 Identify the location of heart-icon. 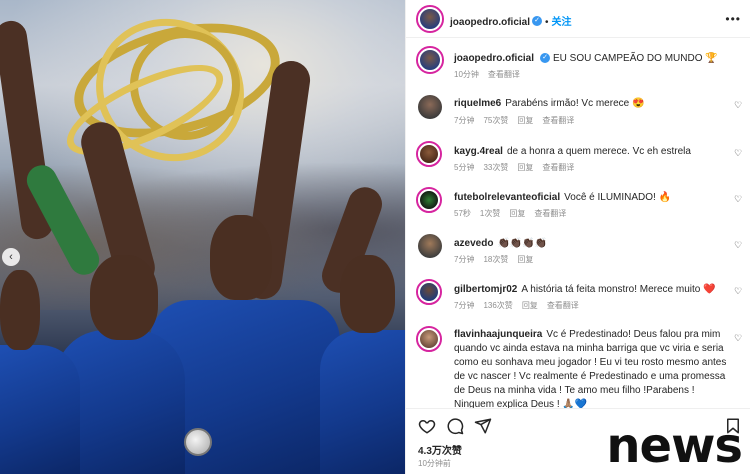
(427, 426).